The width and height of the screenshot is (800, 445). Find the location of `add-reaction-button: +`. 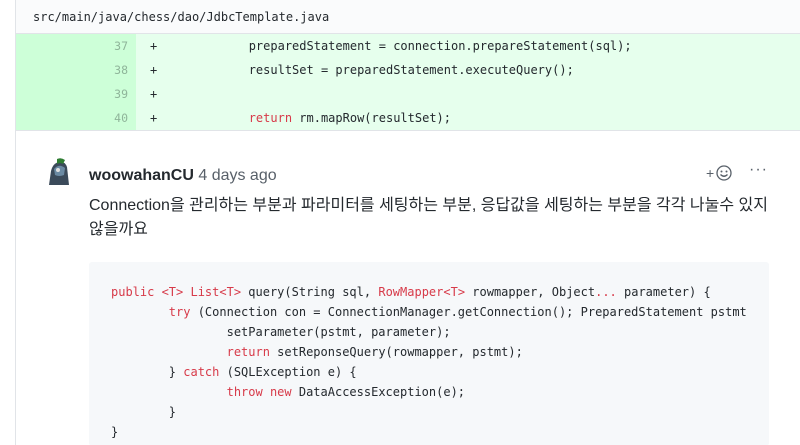

add-reaction-button: + is located at coordinates (719, 173).